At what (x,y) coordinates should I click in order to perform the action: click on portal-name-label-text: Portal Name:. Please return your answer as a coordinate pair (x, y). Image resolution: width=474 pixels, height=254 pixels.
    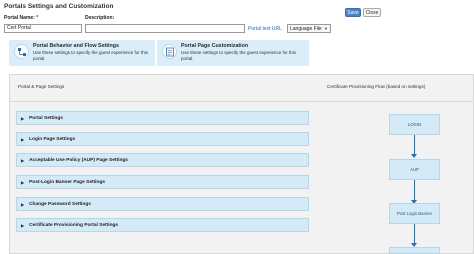
    Looking at the image, I should click on (19, 18).